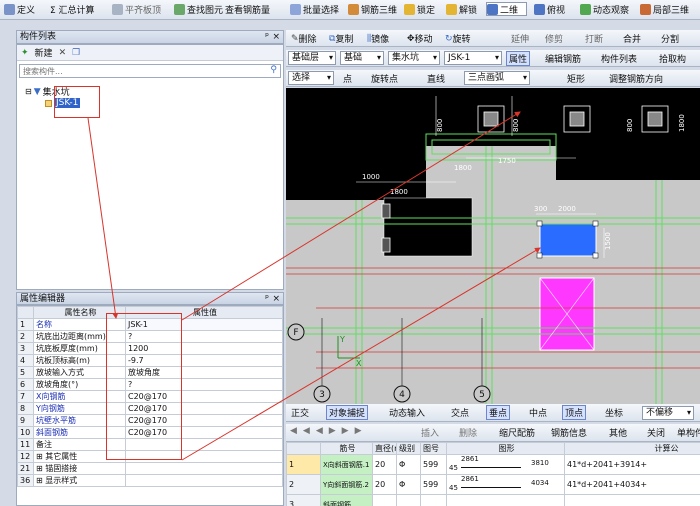 The height and width of the screenshot is (506, 700). I want to click on move-button: ✥ 移动, so click(420, 38).